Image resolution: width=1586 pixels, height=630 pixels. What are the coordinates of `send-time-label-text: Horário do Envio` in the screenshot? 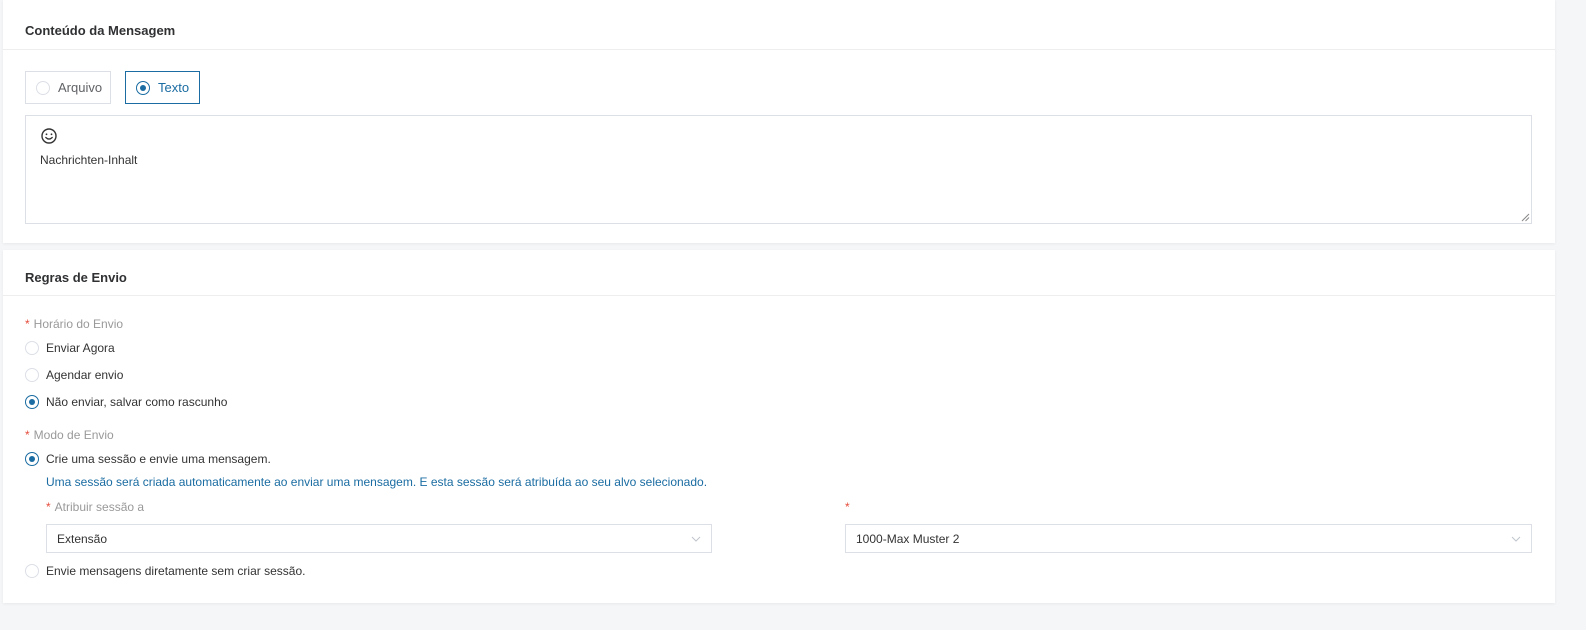 It's located at (78, 324).